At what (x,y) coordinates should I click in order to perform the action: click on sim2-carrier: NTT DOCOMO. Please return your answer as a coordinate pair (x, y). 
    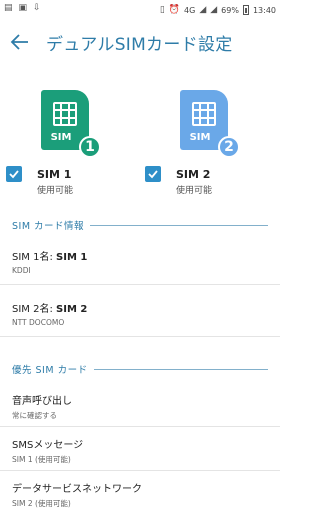
    Looking at the image, I should click on (38, 322).